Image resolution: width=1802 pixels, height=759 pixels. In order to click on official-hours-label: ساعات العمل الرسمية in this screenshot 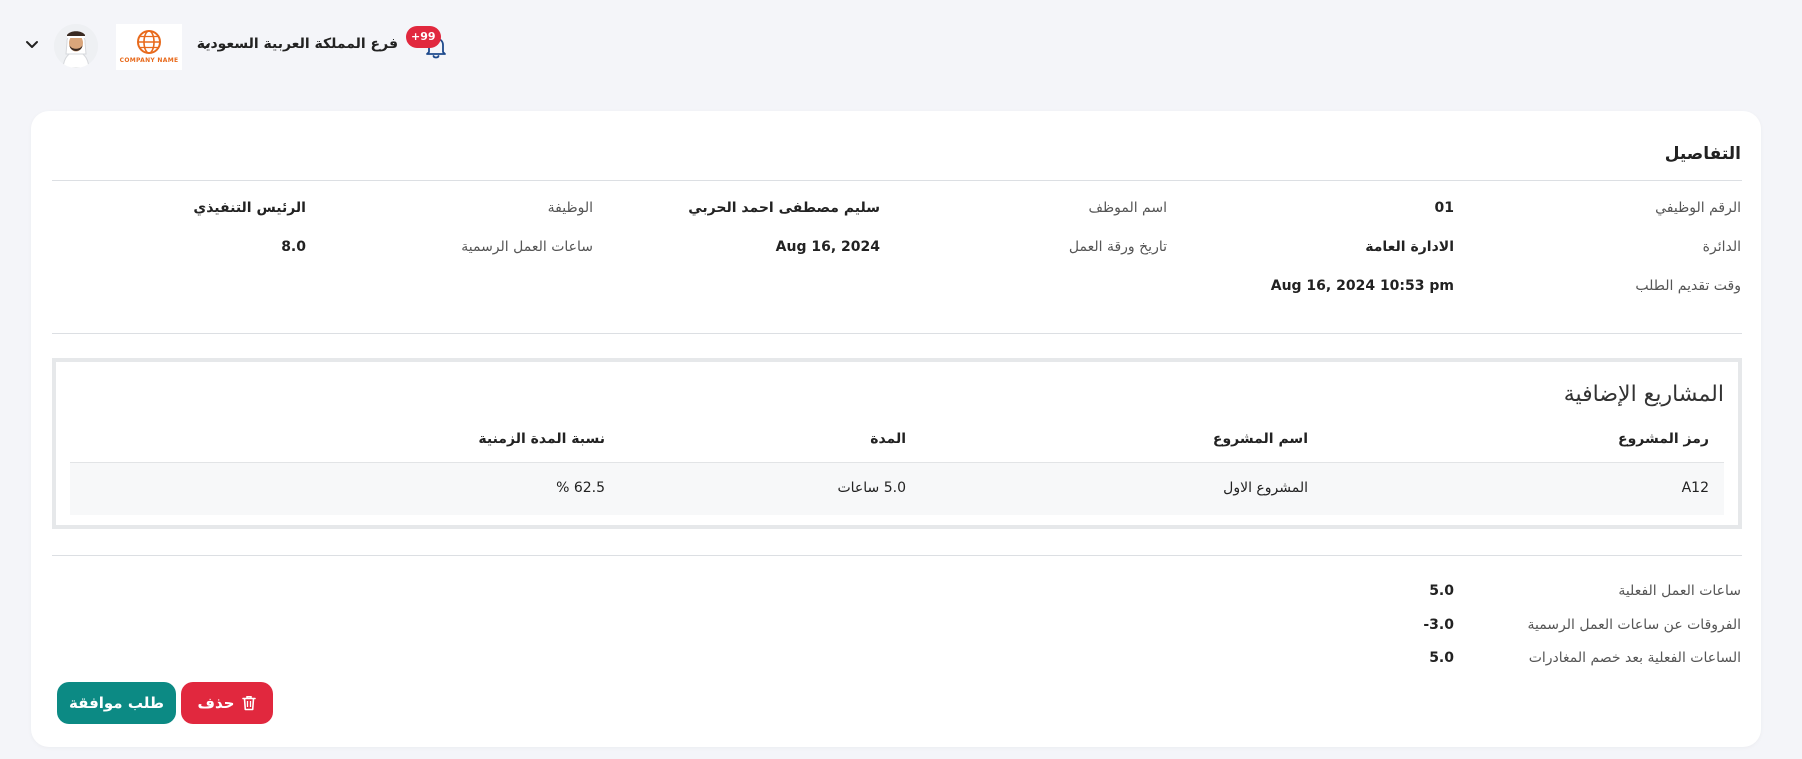, I will do `click(527, 247)`.